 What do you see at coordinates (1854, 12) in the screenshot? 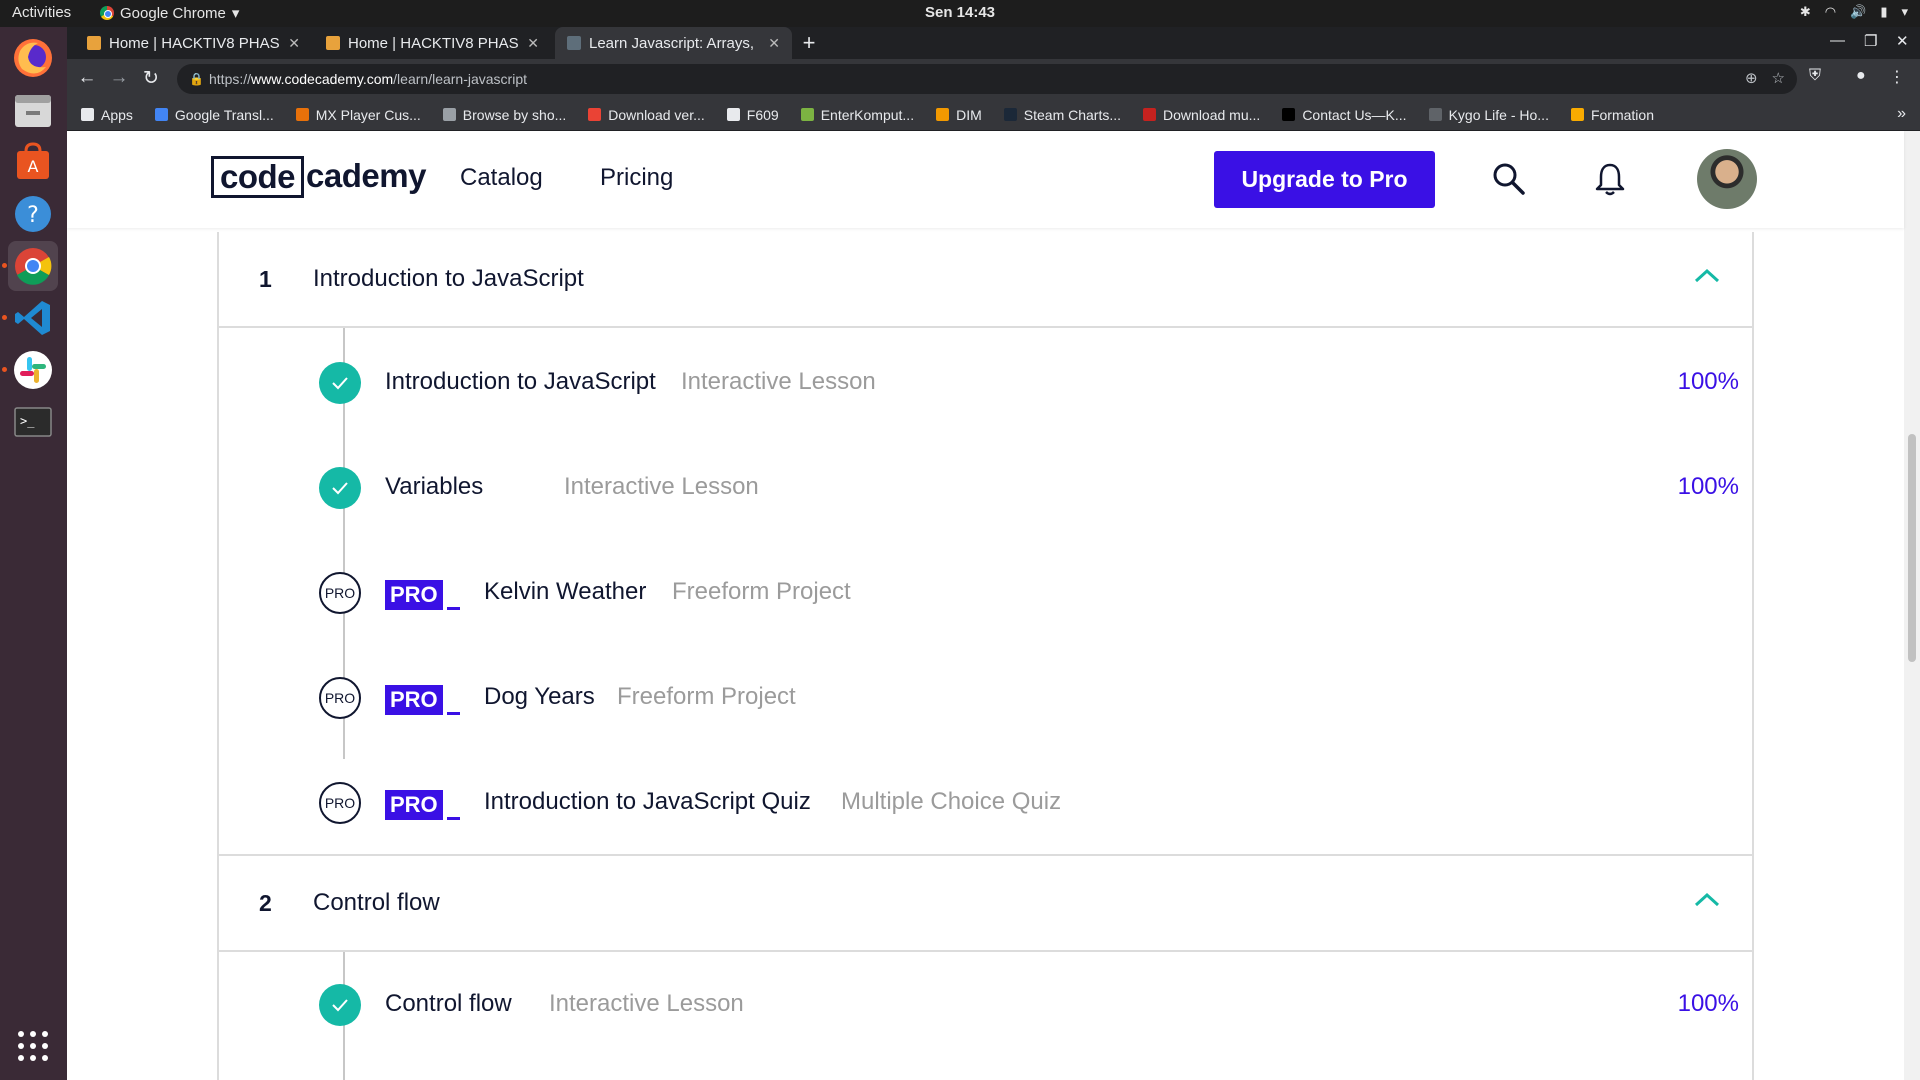
I see `system-tray: ✱ ◠ 🔊 ▮ ▾` at bounding box center [1854, 12].